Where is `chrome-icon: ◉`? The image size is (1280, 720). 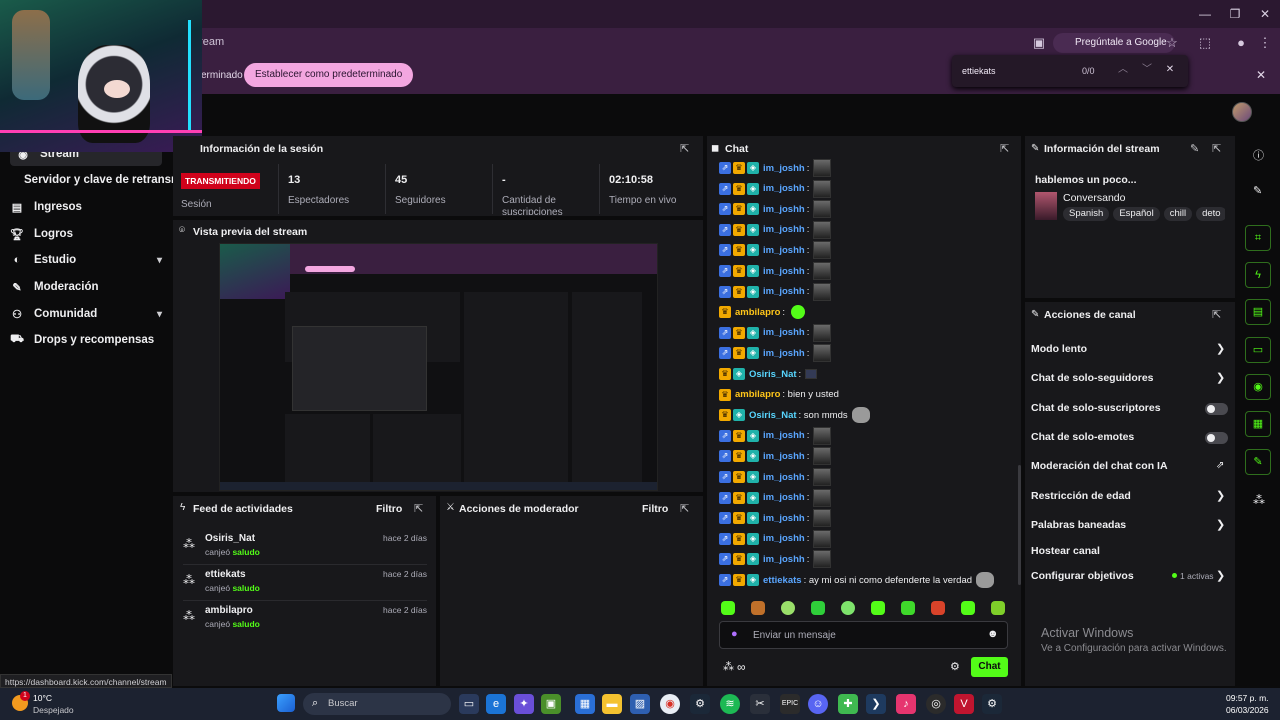 chrome-icon: ◉ is located at coordinates (670, 704).